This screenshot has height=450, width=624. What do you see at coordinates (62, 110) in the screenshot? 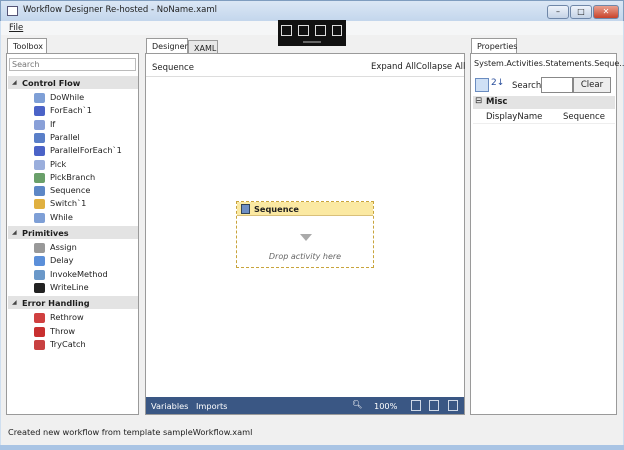
I see `toolbox-item: ForEach`1` at bounding box center [62, 110].